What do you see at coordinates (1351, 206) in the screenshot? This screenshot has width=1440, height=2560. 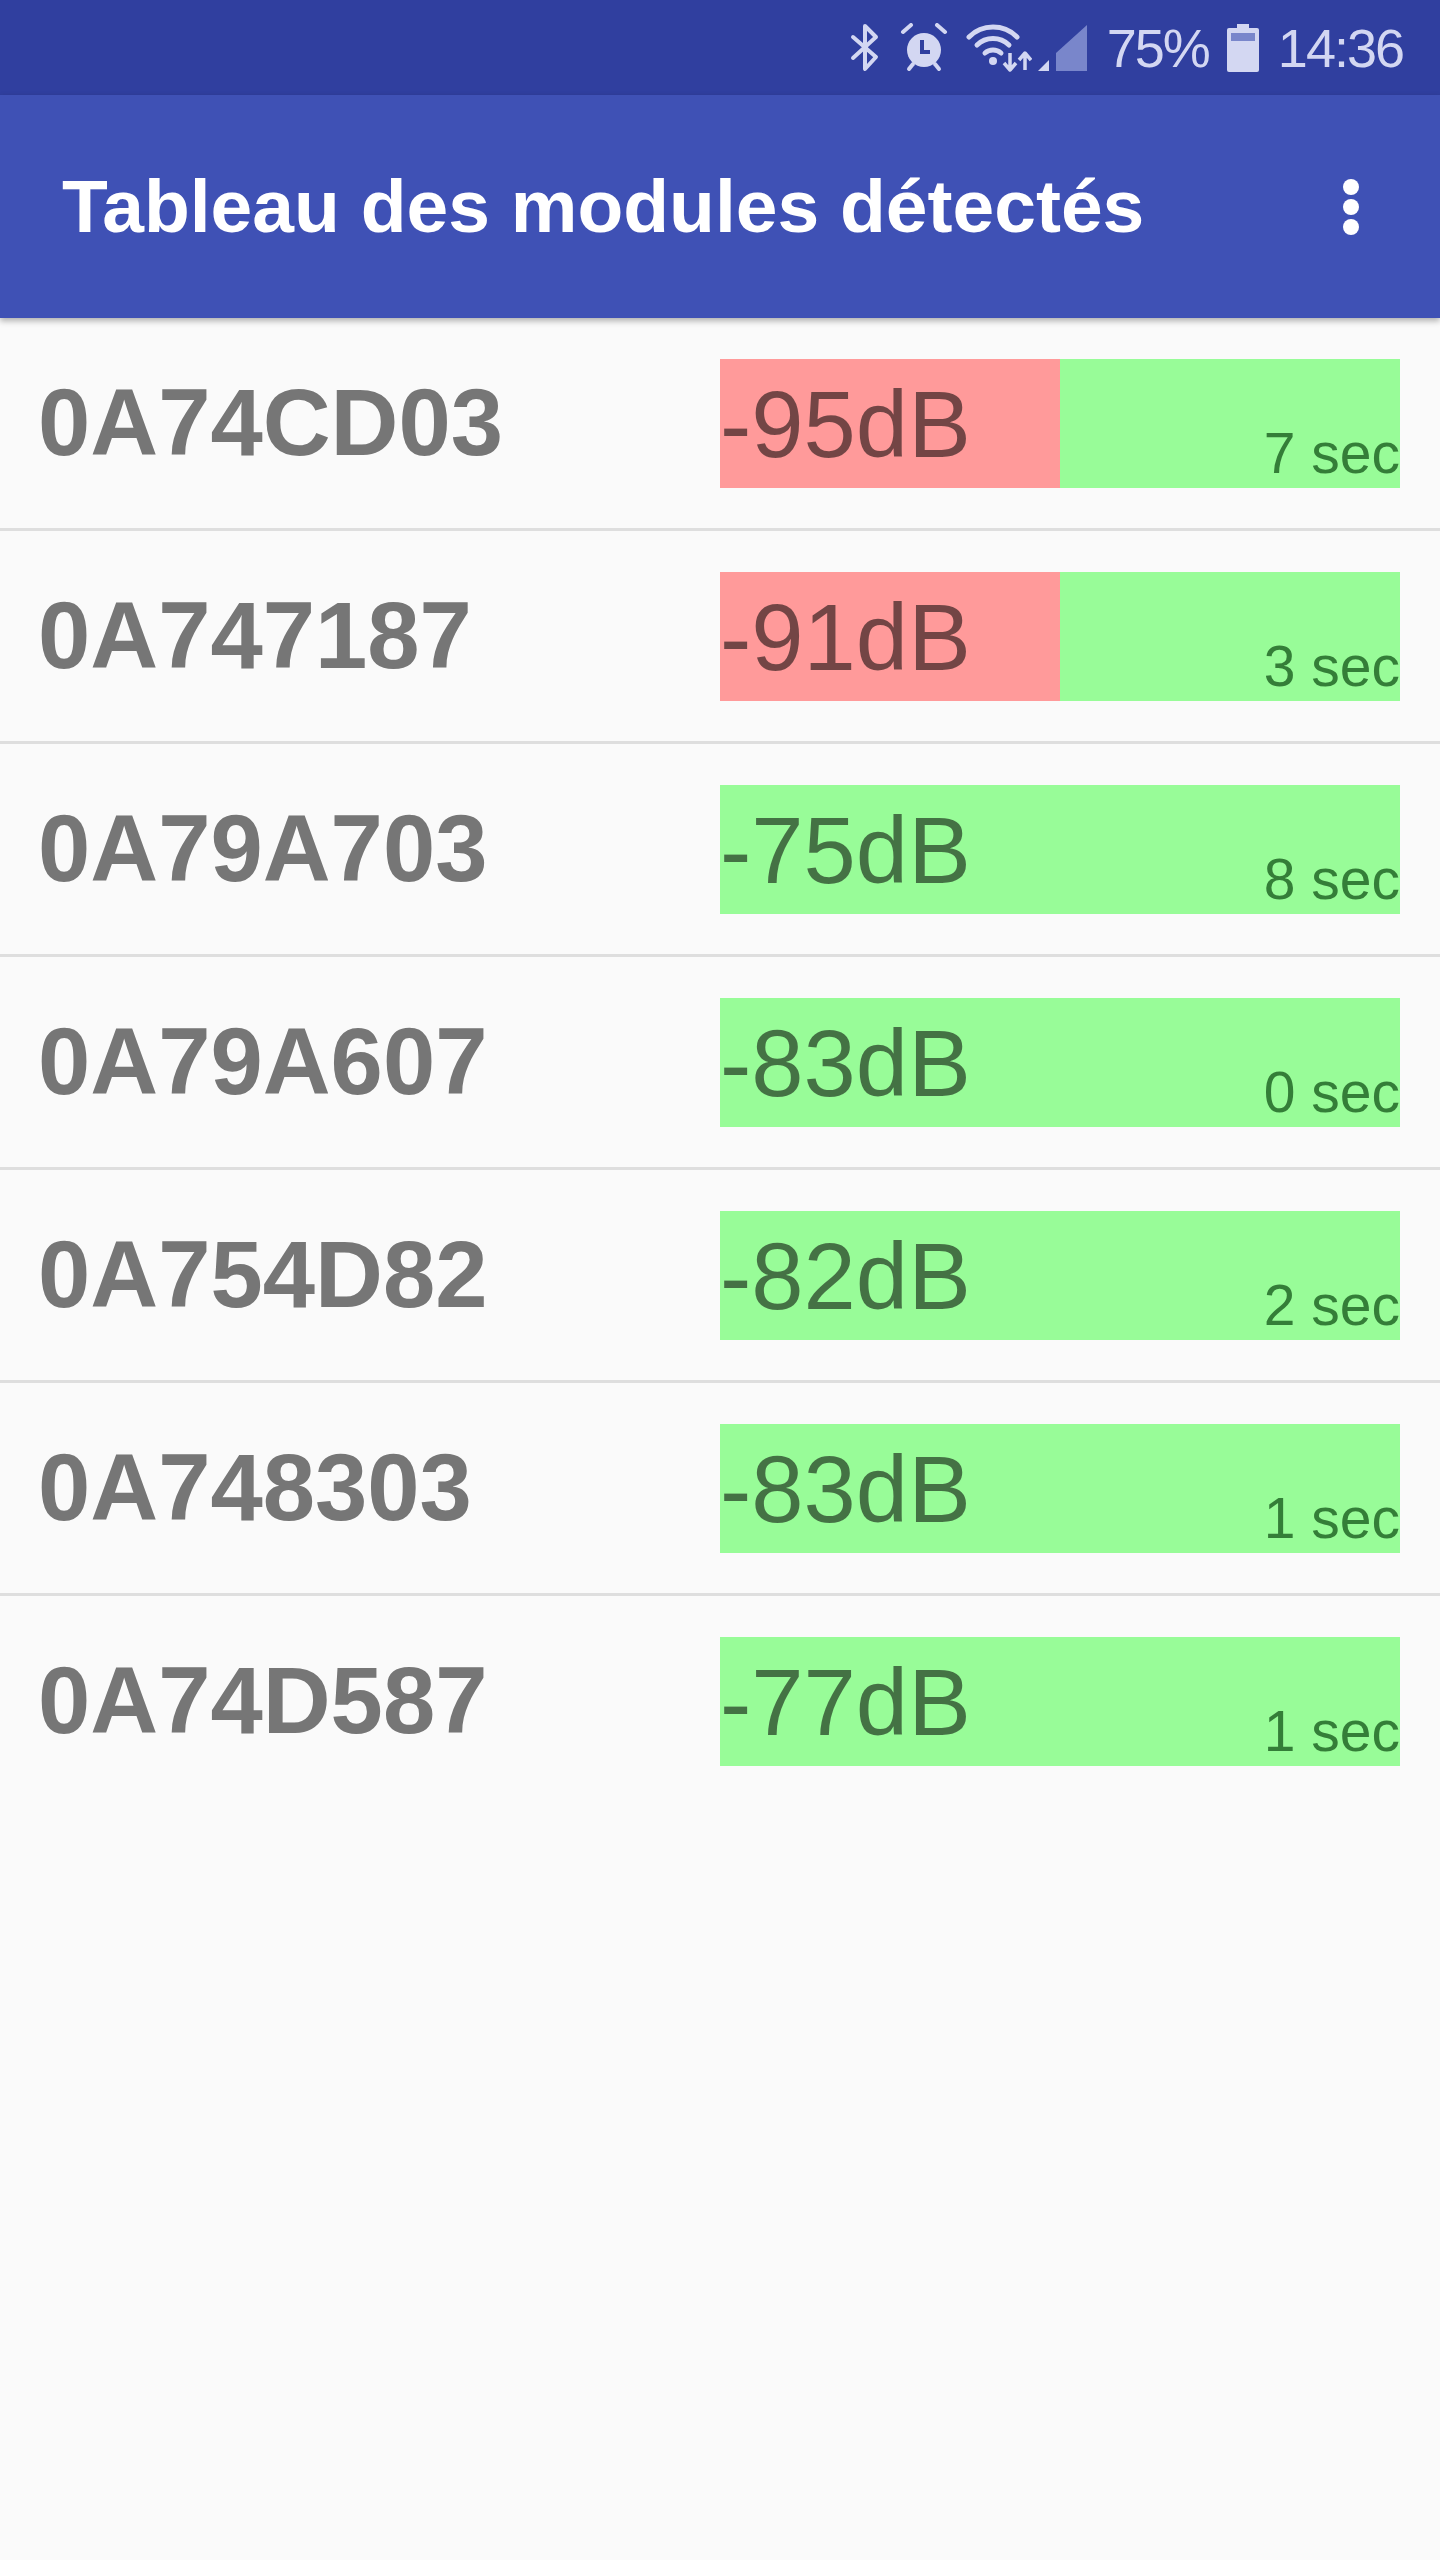 I see `overflow-menu-icon` at bounding box center [1351, 206].